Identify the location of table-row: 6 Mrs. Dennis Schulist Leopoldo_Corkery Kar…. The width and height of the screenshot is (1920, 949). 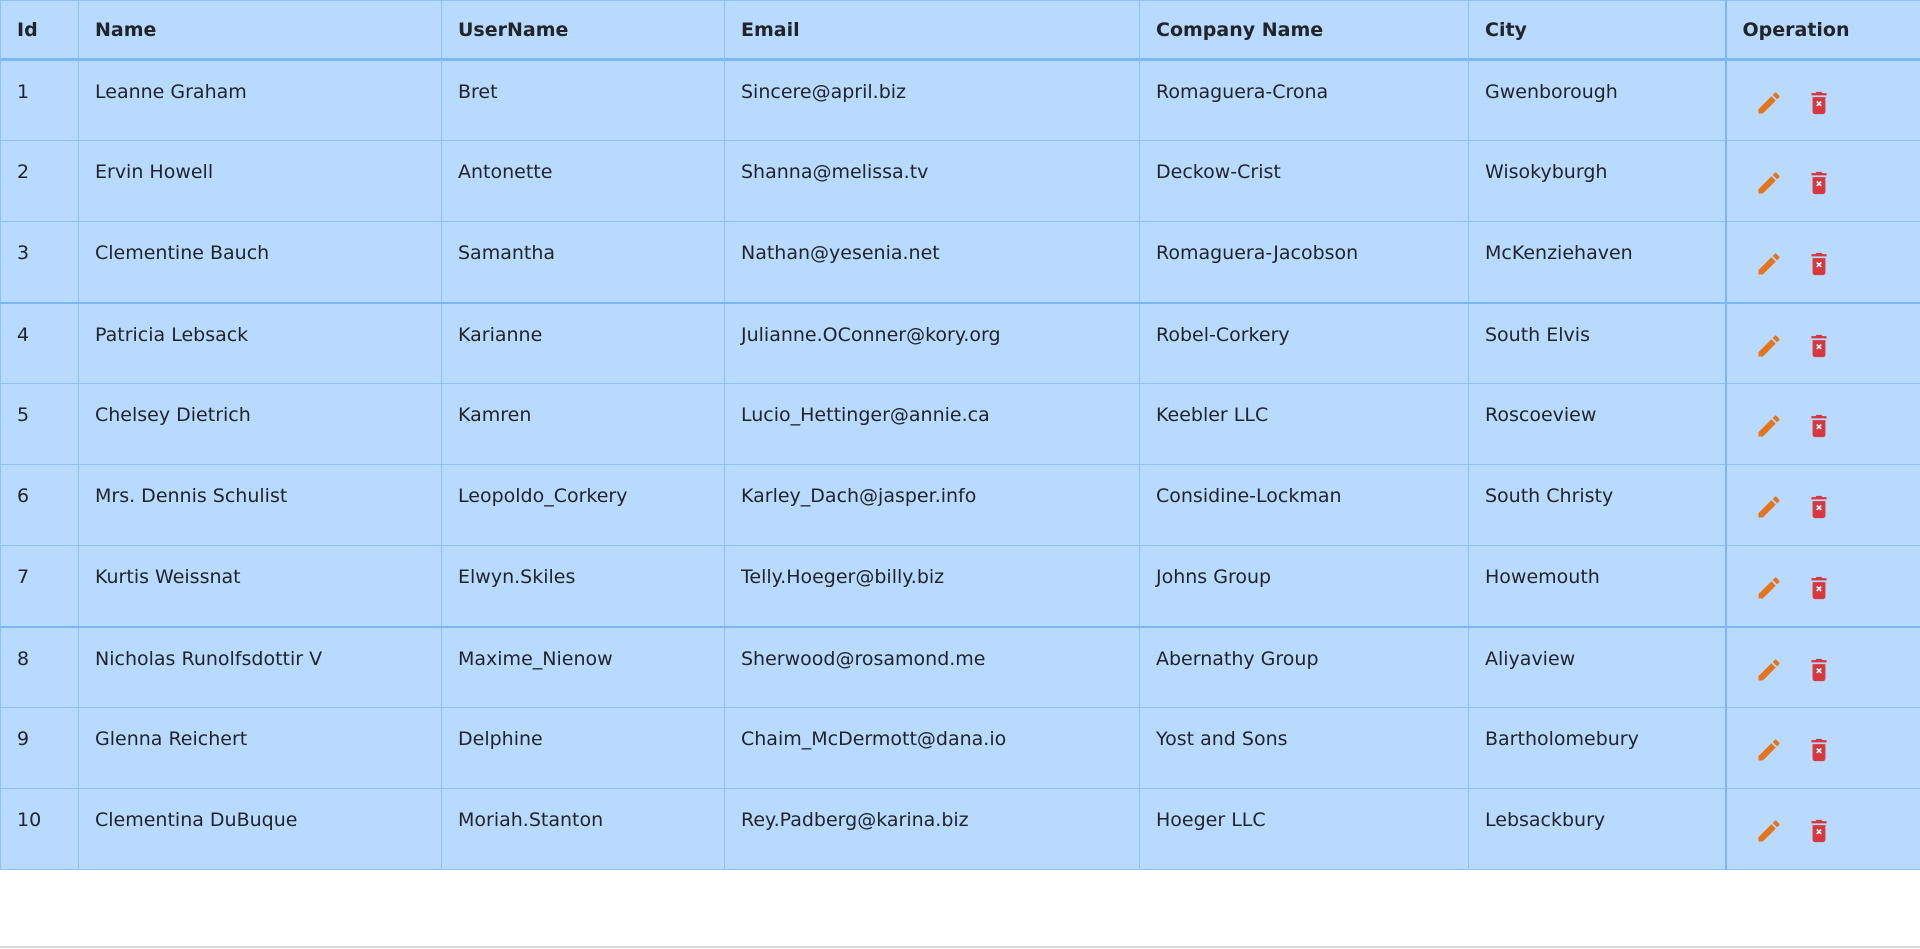
(960, 505).